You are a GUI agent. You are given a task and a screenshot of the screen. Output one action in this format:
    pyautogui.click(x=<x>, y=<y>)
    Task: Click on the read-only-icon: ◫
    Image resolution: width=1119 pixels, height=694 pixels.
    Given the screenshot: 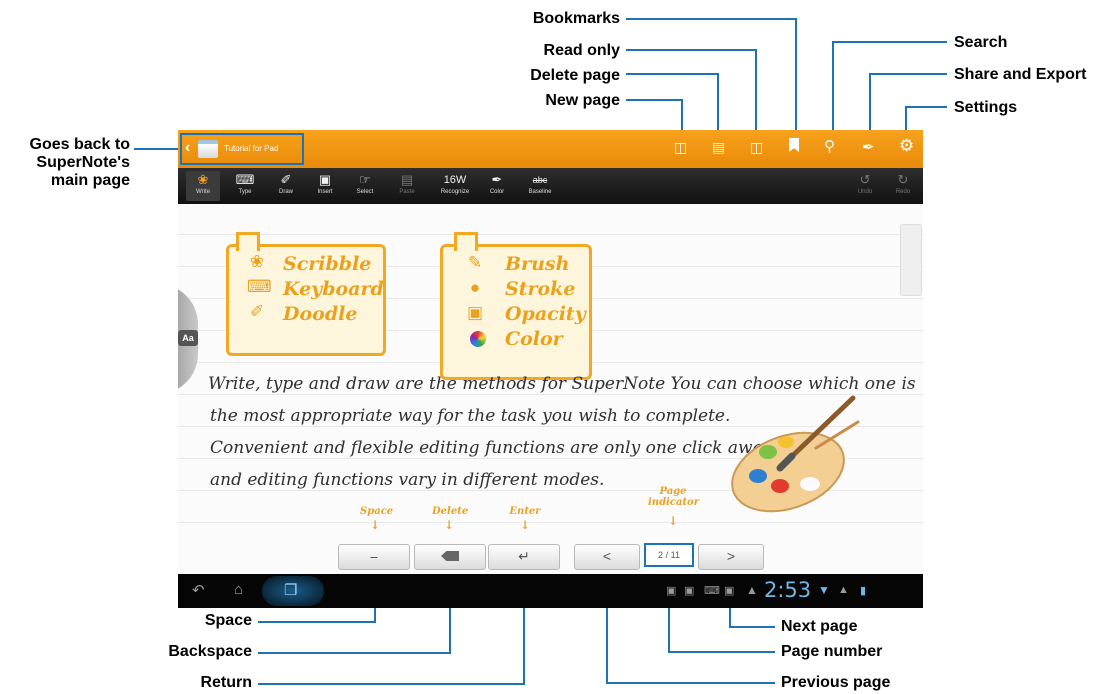 What is the action you would take?
    pyautogui.click(x=757, y=148)
    